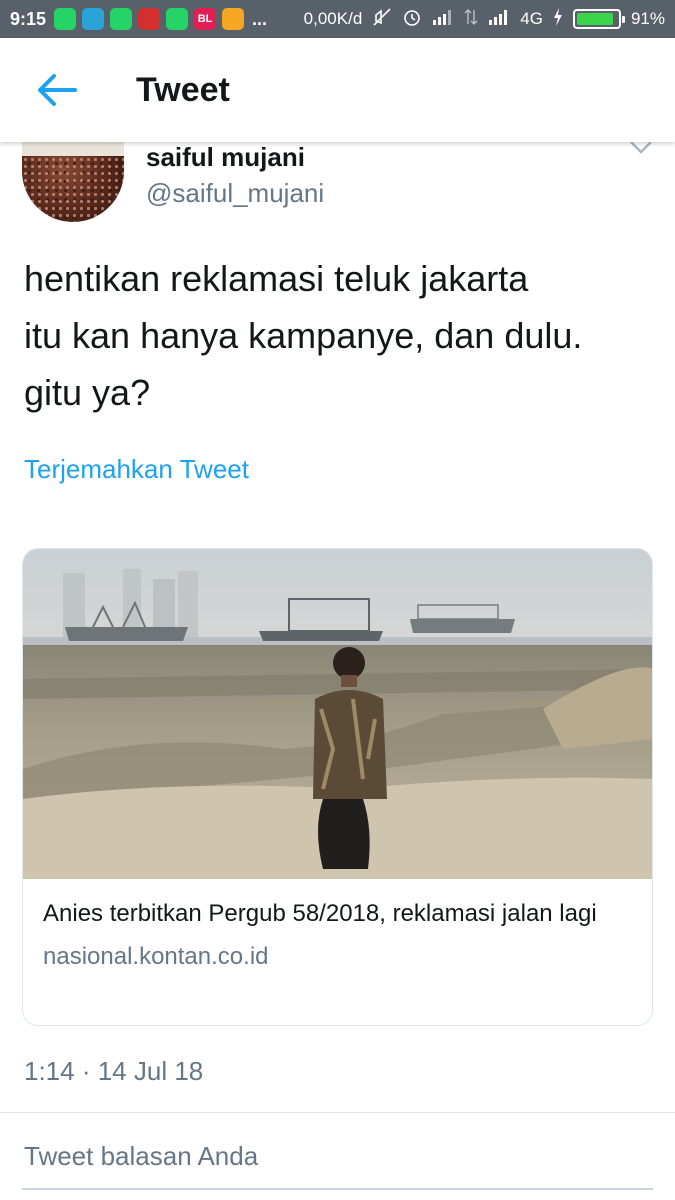  Describe the element at coordinates (382, 19) in the screenshot. I see `mute-icon` at that location.